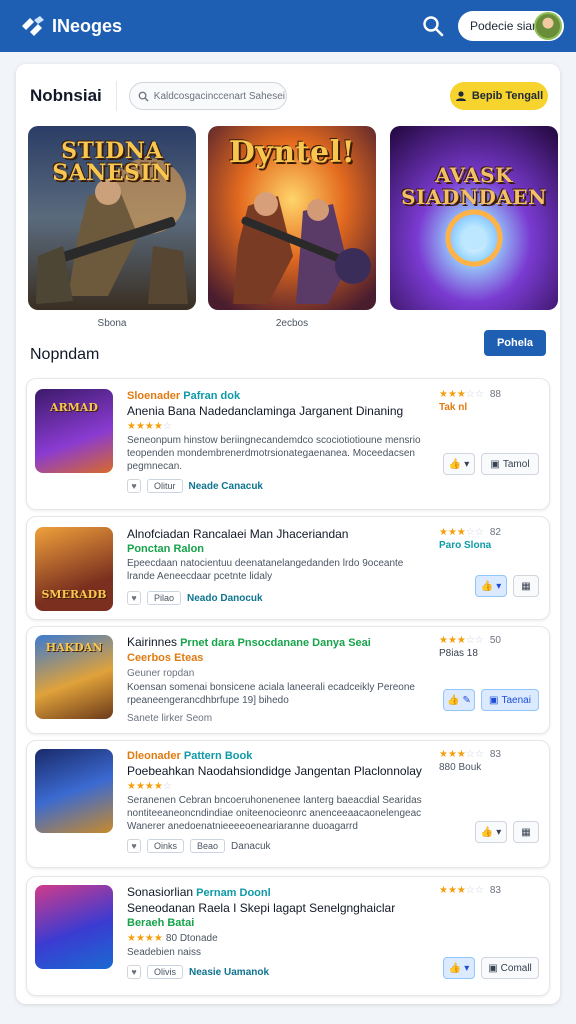  Describe the element at coordinates (74, 594) in the screenshot. I see `thumbnail-title: SMERADB` at that location.